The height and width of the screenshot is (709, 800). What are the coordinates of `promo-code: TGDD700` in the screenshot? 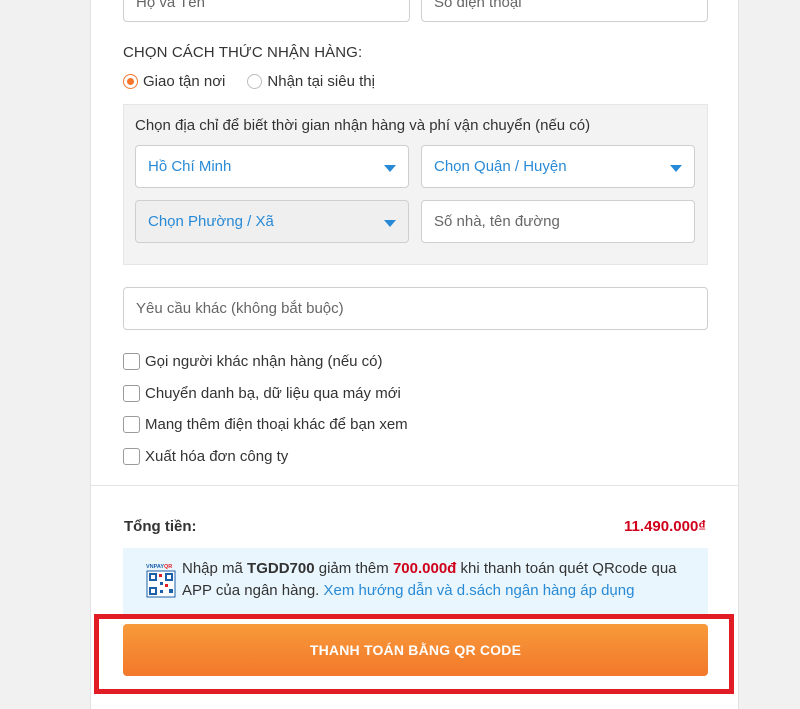 It's located at (281, 568).